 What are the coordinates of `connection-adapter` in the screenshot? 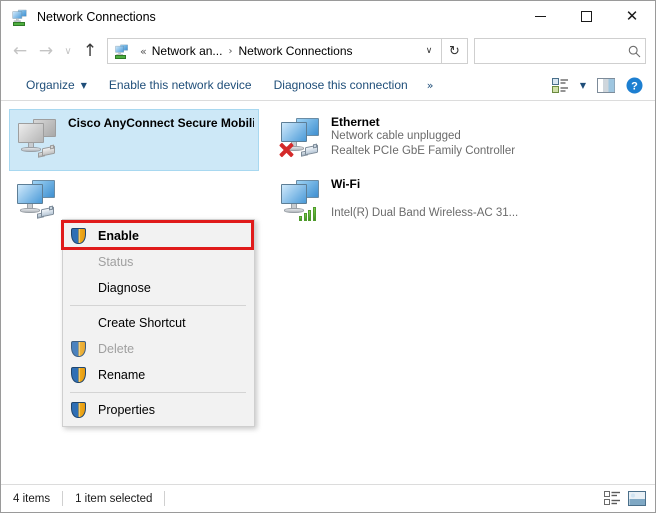 It's located at (161, 152).